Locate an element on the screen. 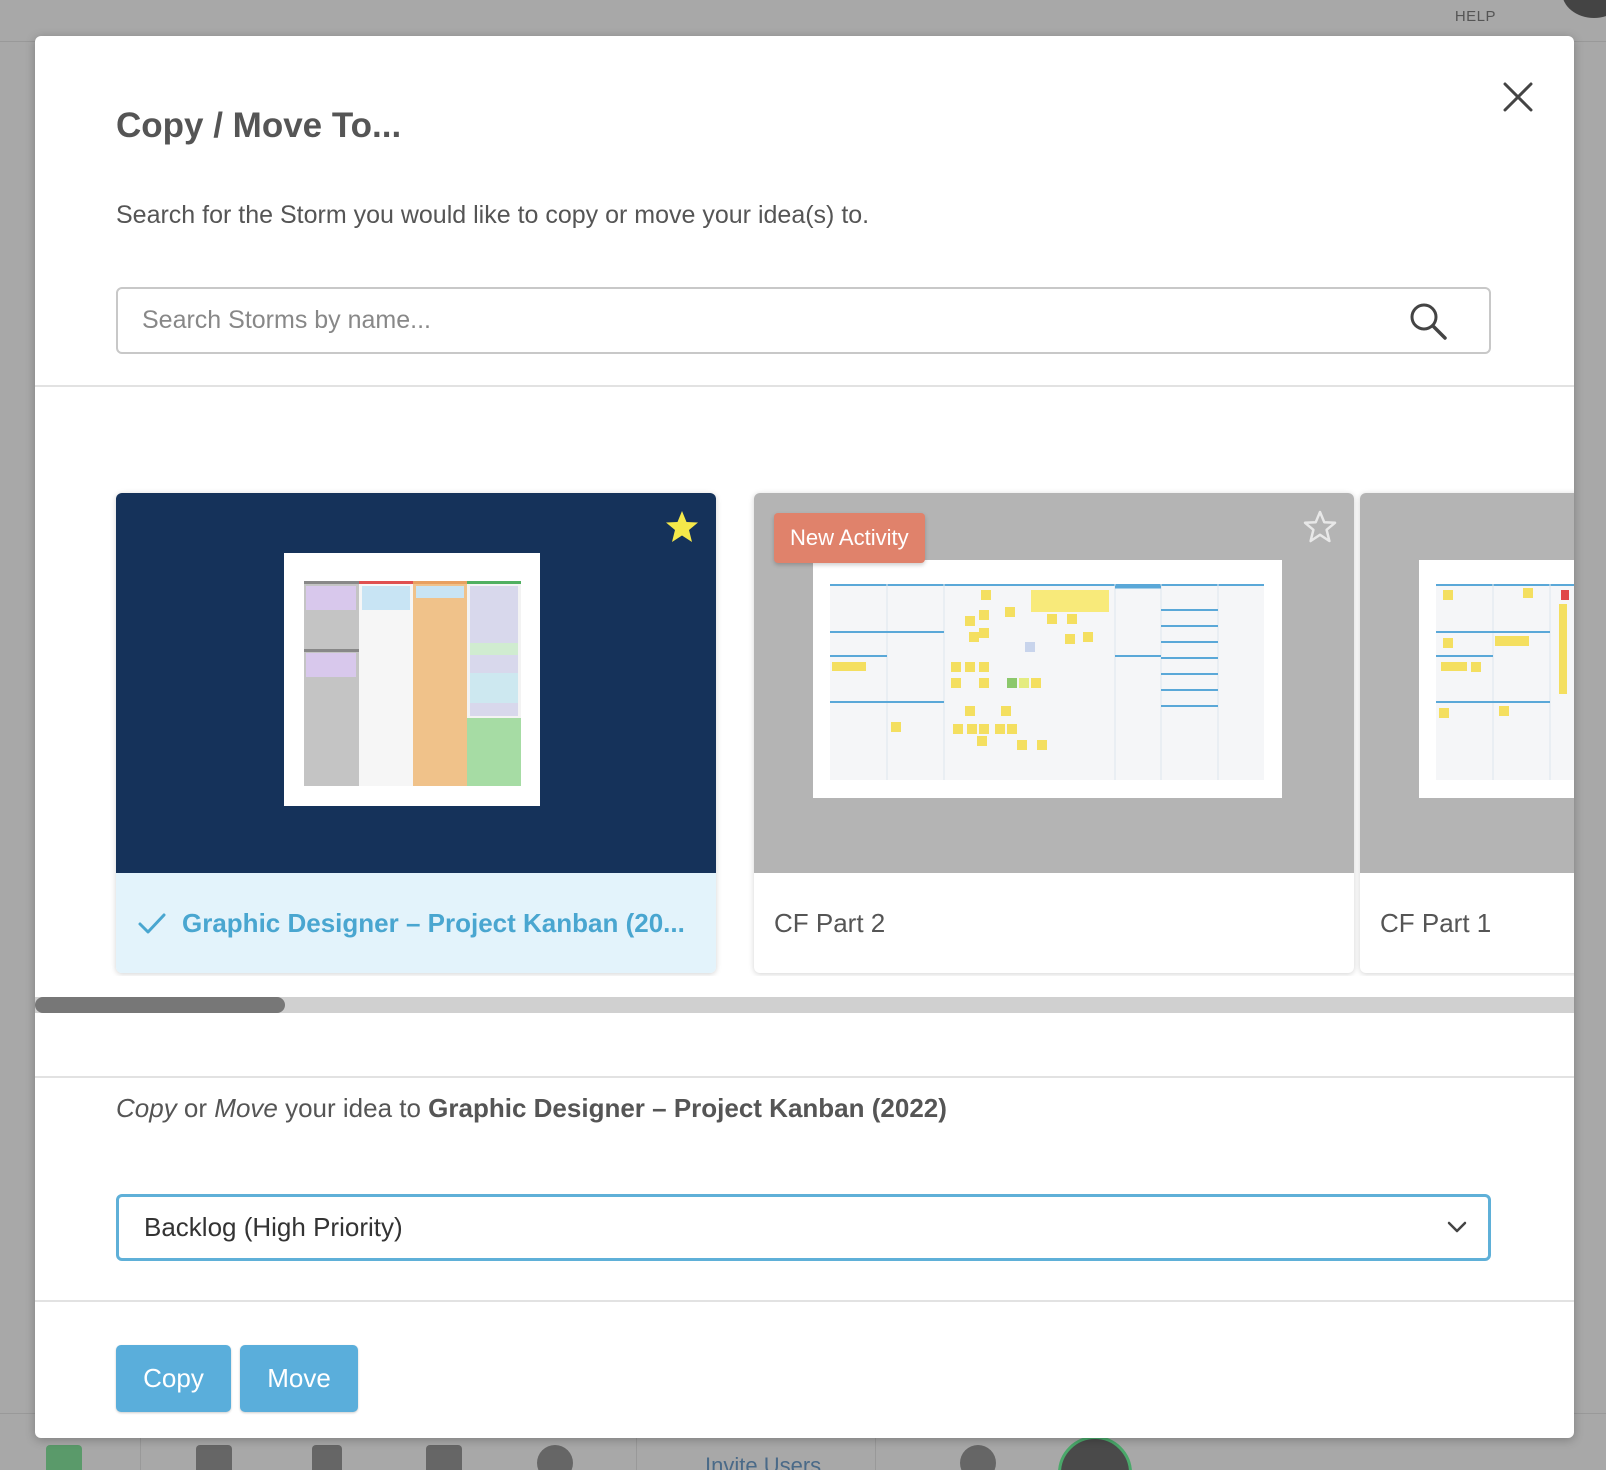 This screenshot has height=1470, width=1606. layout-icon is located at coordinates (214, 1457).